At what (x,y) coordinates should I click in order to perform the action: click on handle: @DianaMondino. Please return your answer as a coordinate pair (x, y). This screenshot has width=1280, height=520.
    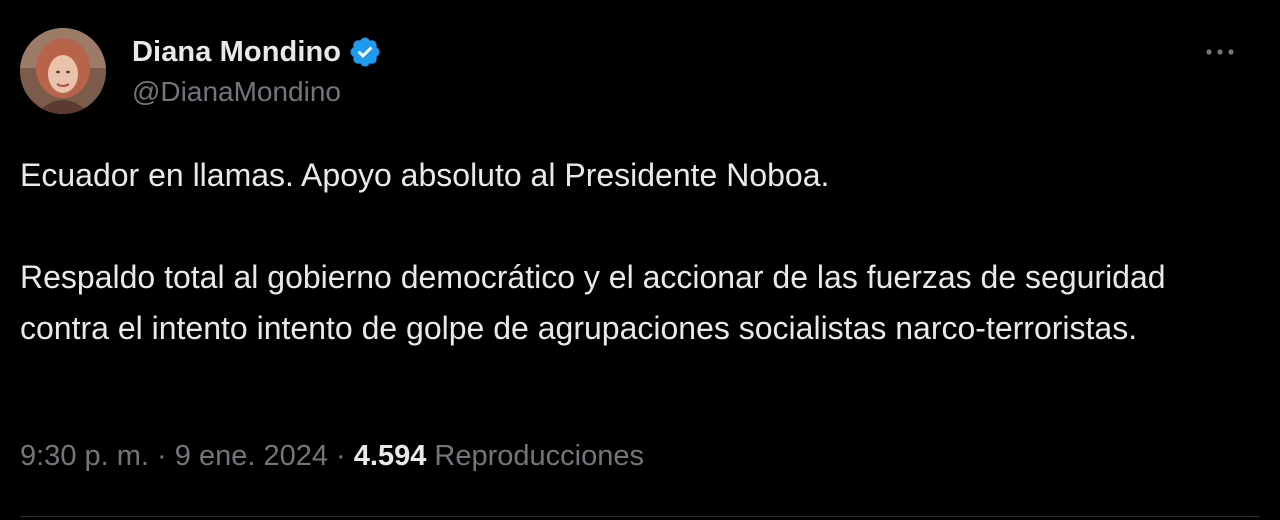
    Looking at the image, I should click on (257, 92).